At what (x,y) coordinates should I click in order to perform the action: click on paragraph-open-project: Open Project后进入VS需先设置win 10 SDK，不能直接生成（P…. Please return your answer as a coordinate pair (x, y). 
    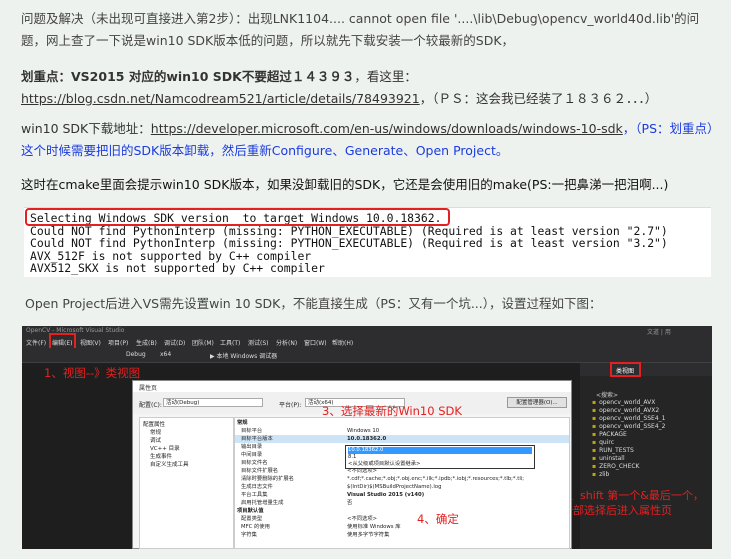
    Looking at the image, I should click on (313, 303).